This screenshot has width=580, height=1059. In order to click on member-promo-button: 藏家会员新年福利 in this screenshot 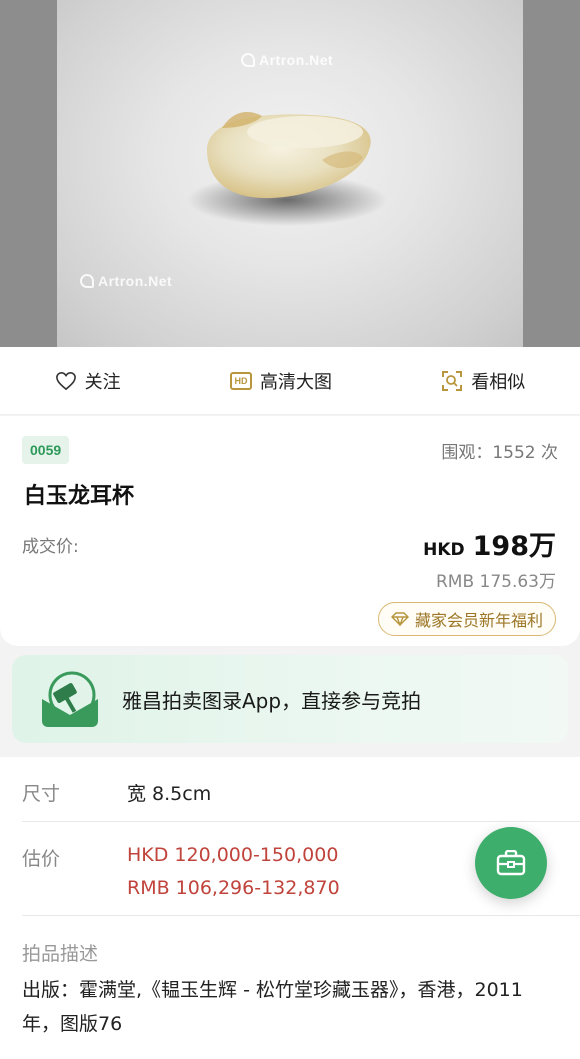, I will do `click(466, 619)`.